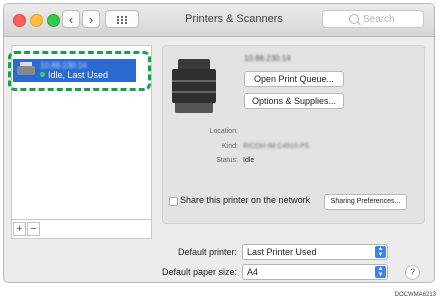 This screenshot has width=440, height=298. Describe the element at coordinates (33, 229) in the screenshot. I see `remove-printer-button: −` at that location.